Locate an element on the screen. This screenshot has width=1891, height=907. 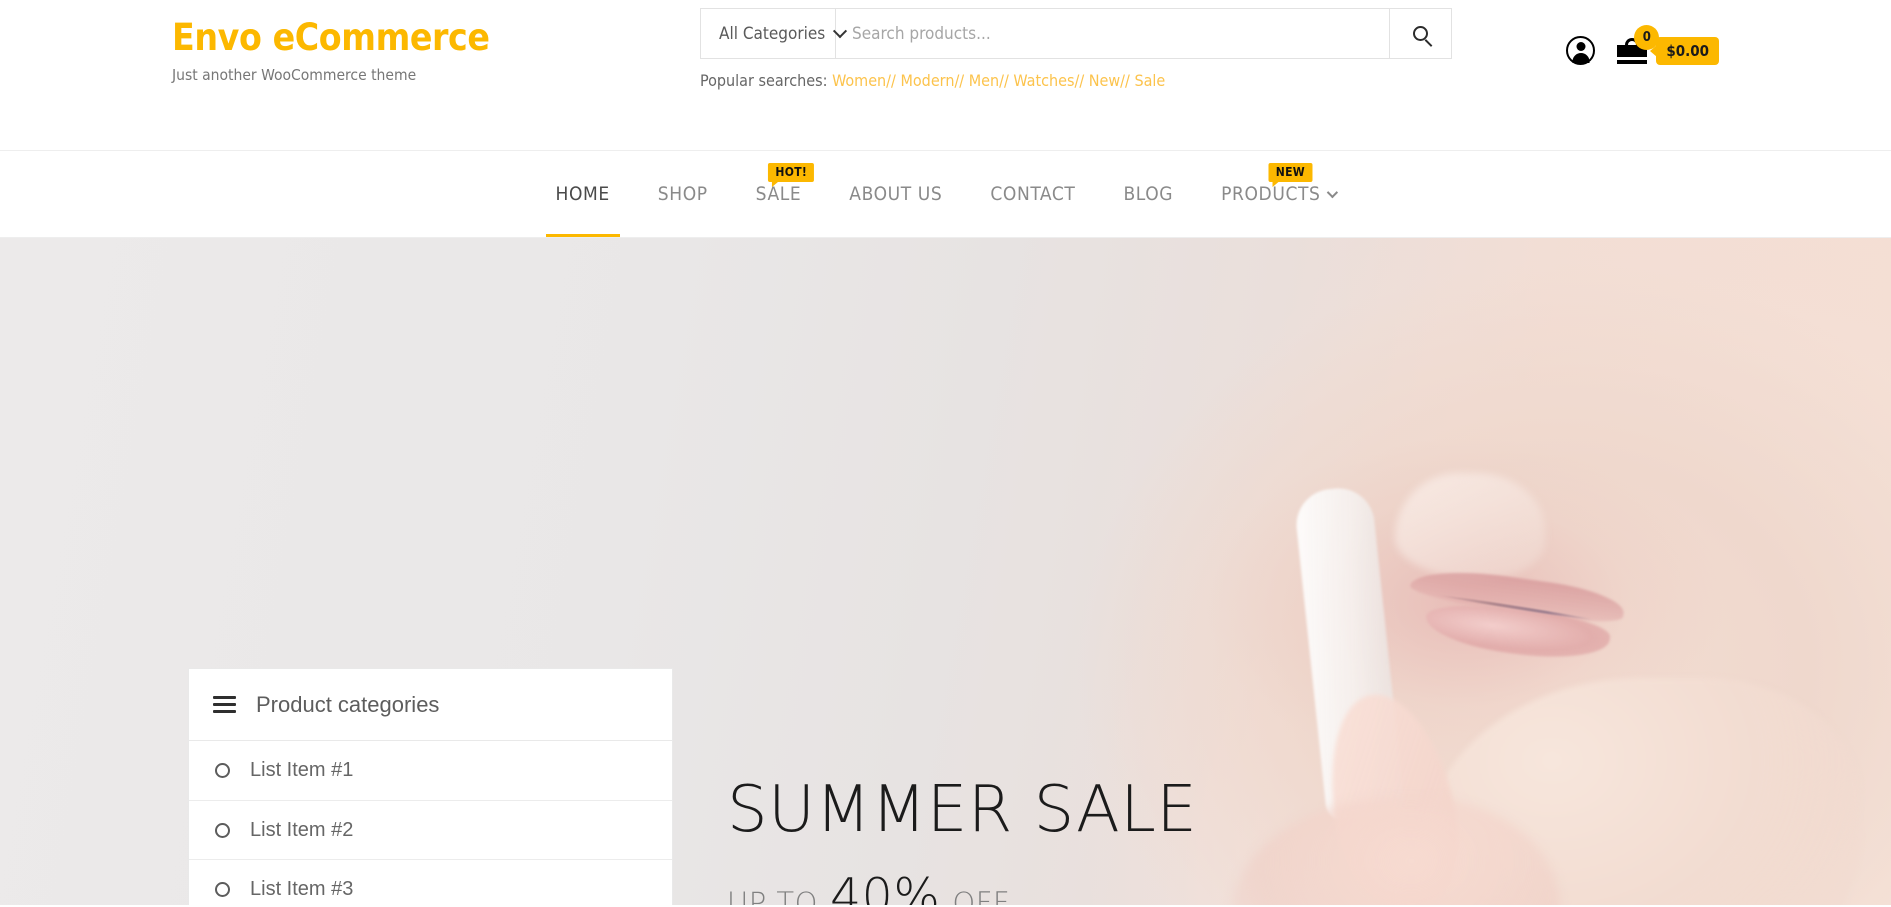
nav-item-sale: HOT! SALE is located at coordinates (779, 194).